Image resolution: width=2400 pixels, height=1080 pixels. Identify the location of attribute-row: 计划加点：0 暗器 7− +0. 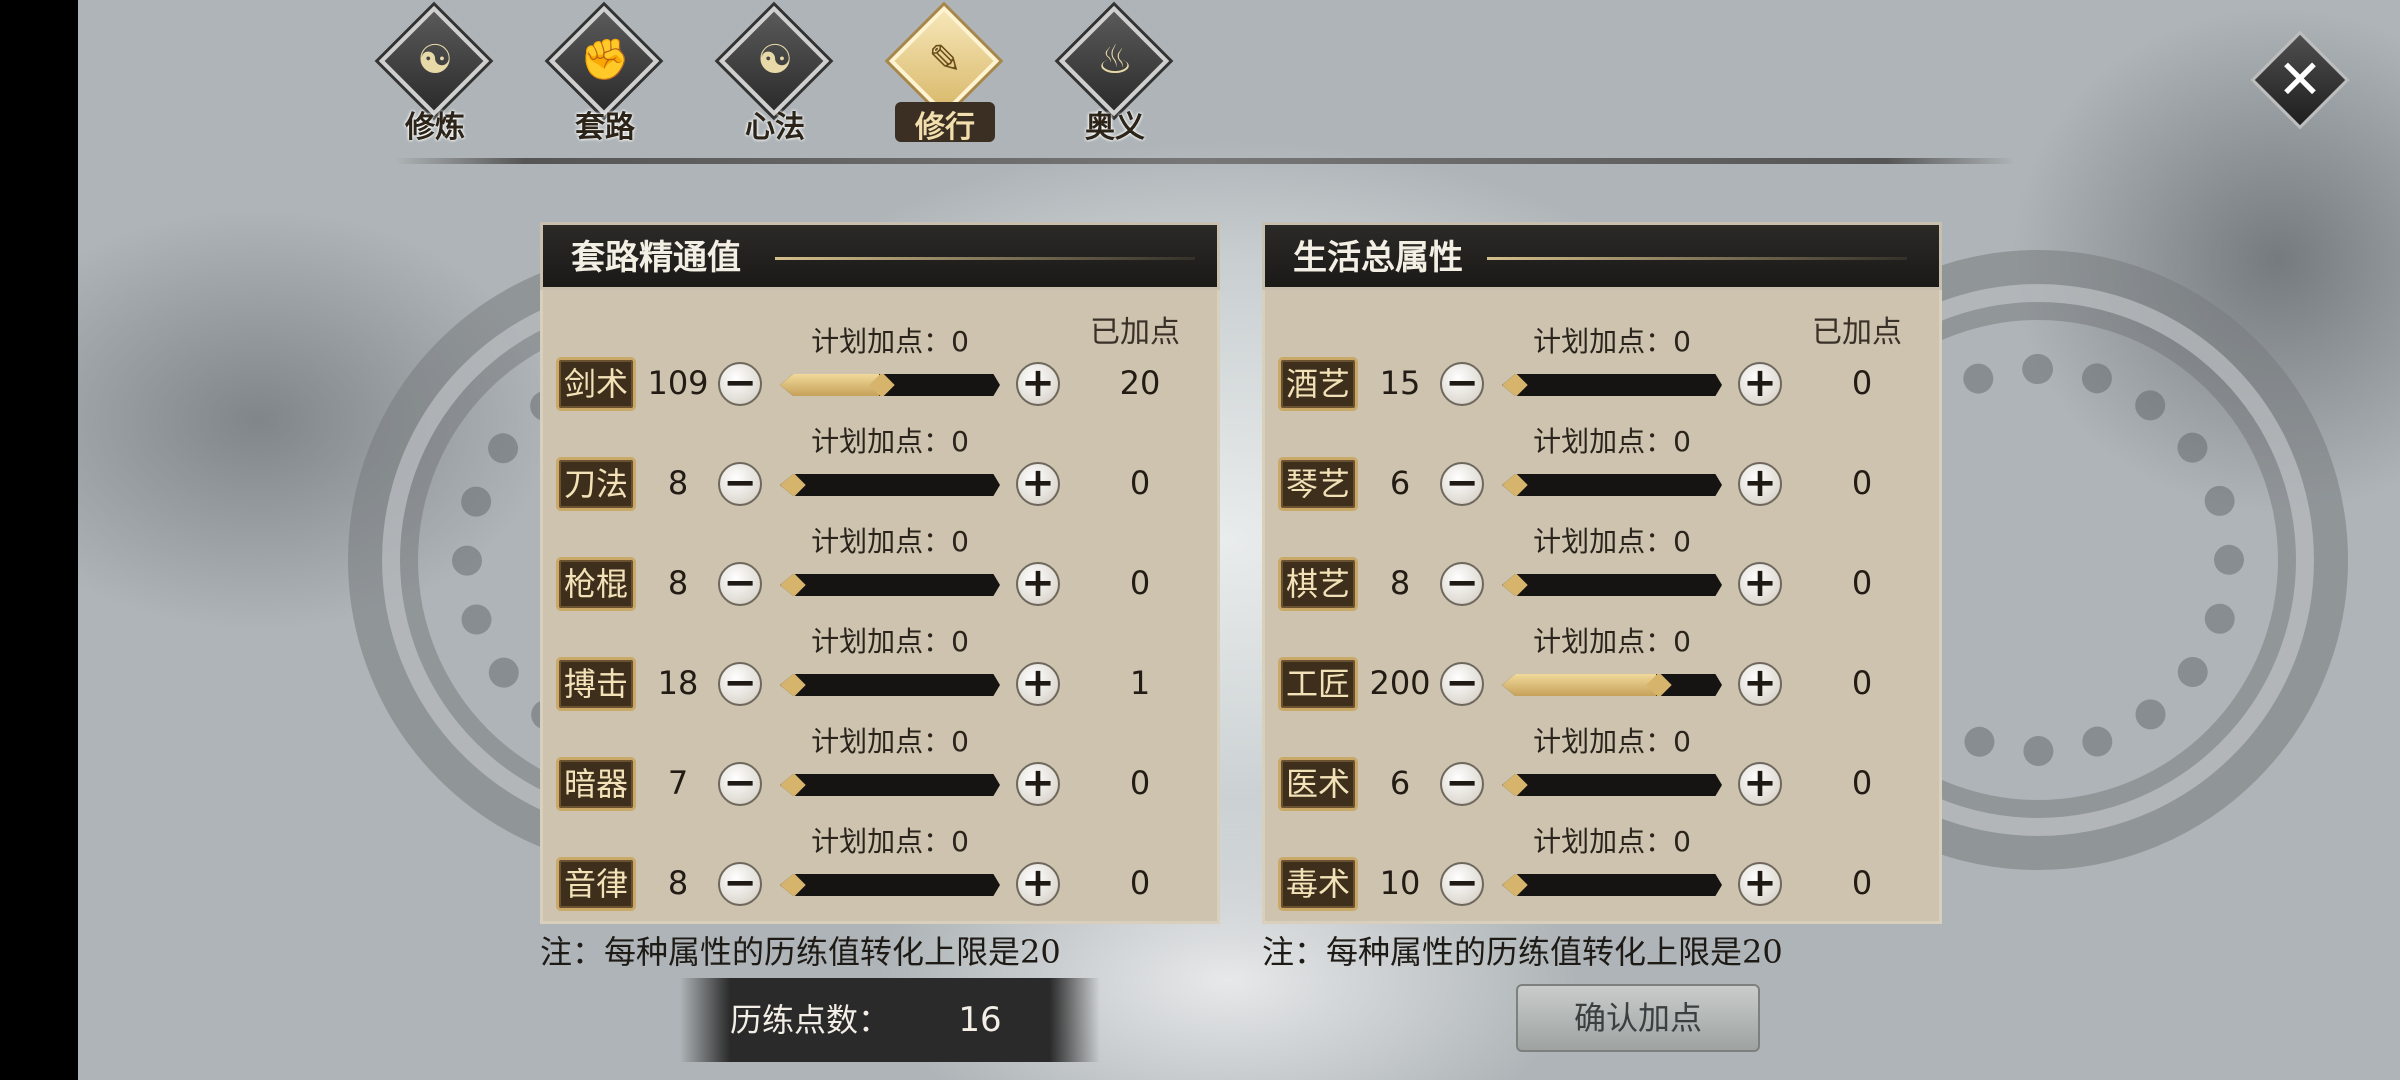
(880, 772).